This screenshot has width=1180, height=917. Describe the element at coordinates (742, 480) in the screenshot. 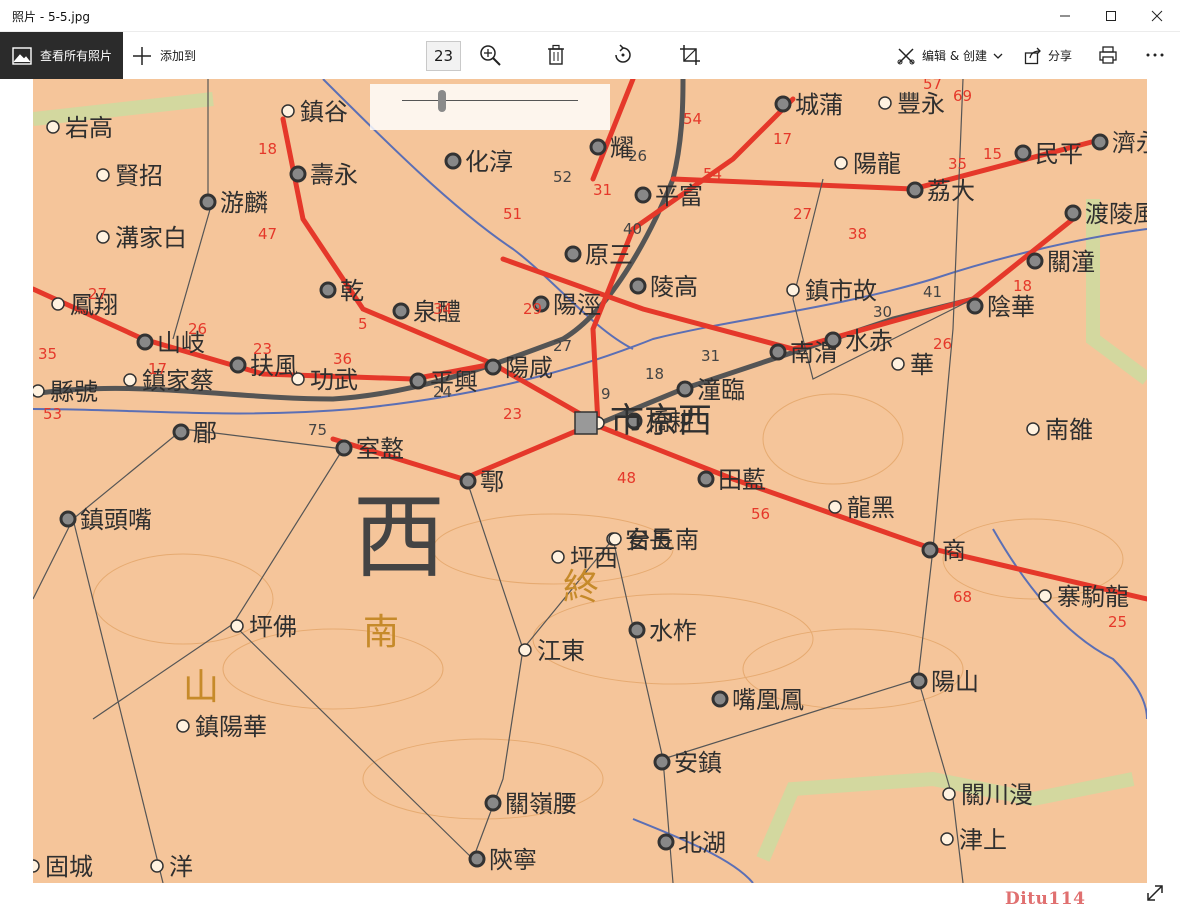

I see `place-label: 田藍` at that location.